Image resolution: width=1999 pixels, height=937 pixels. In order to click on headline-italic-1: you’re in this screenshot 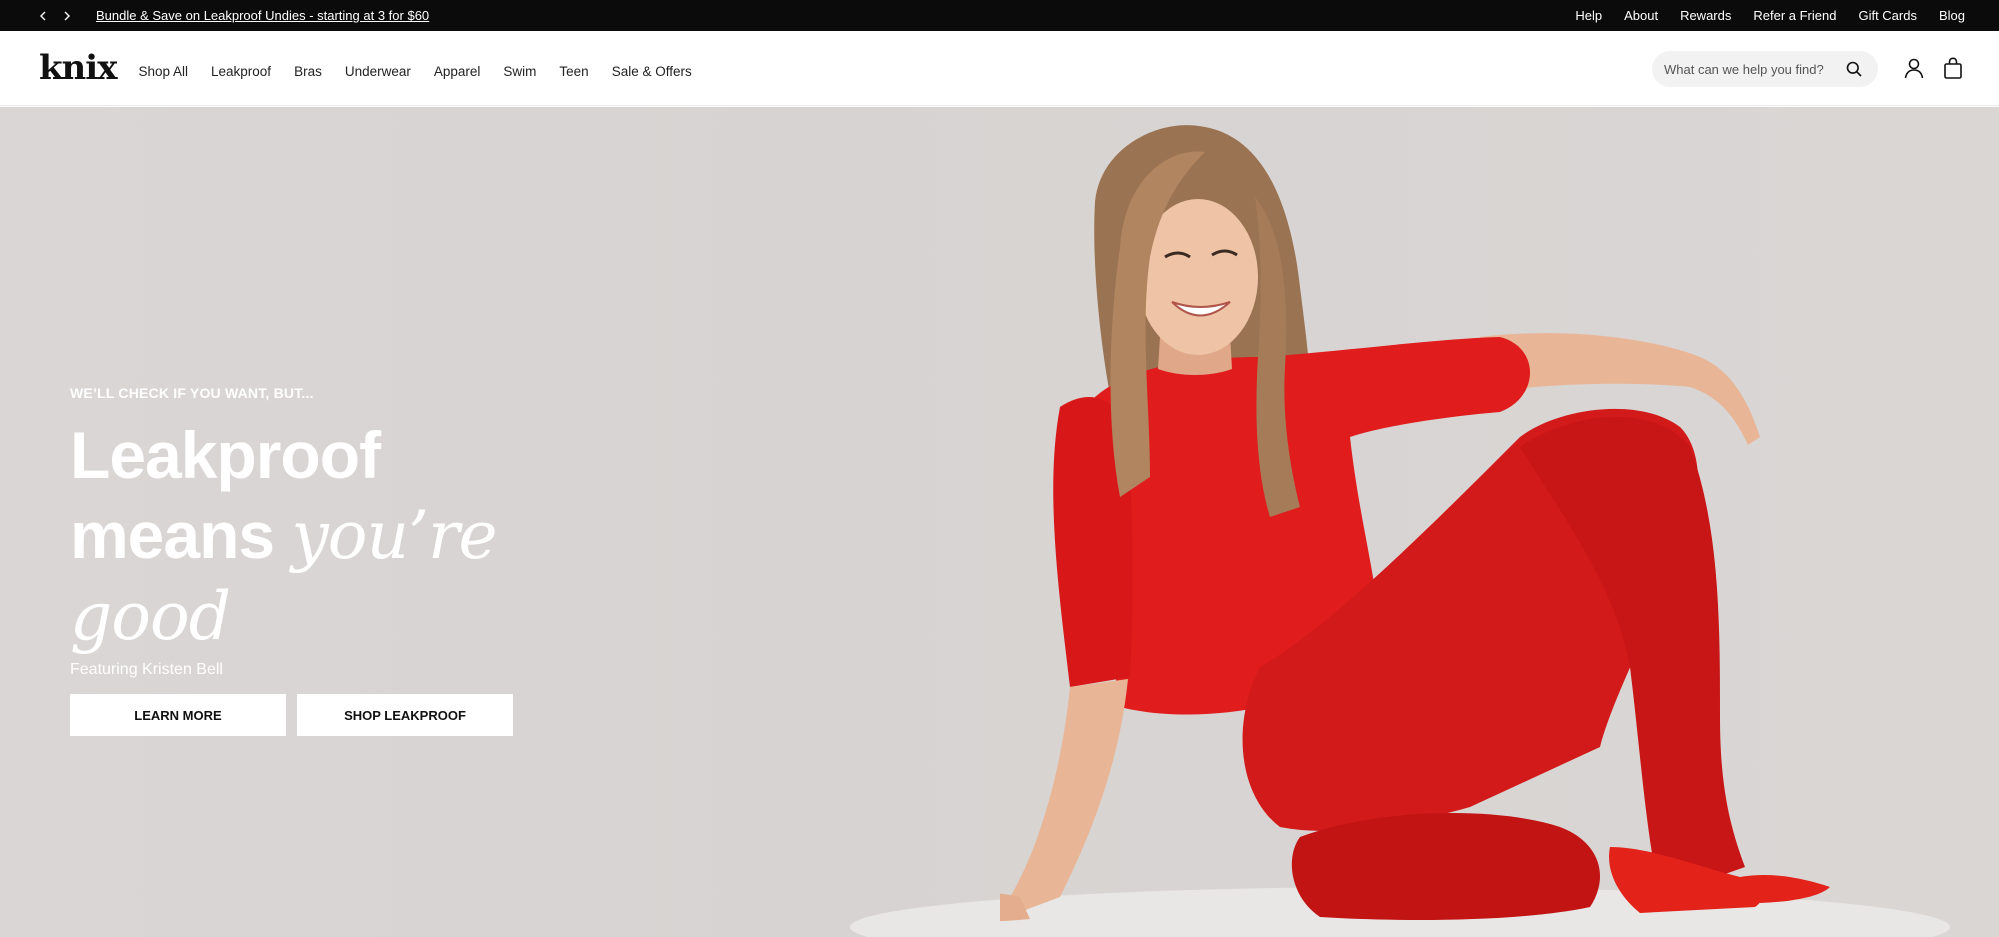, I will do `click(394, 535)`.